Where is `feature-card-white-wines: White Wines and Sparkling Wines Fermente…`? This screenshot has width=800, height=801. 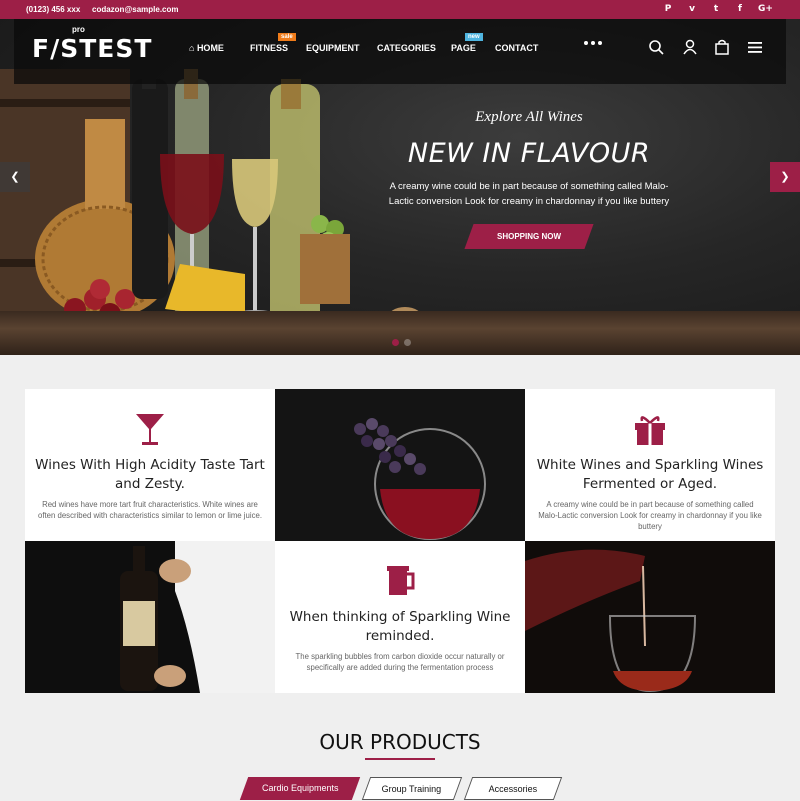 feature-card-white-wines: White Wines and Sparkling Wines Fermente… is located at coordinates (650, 465).